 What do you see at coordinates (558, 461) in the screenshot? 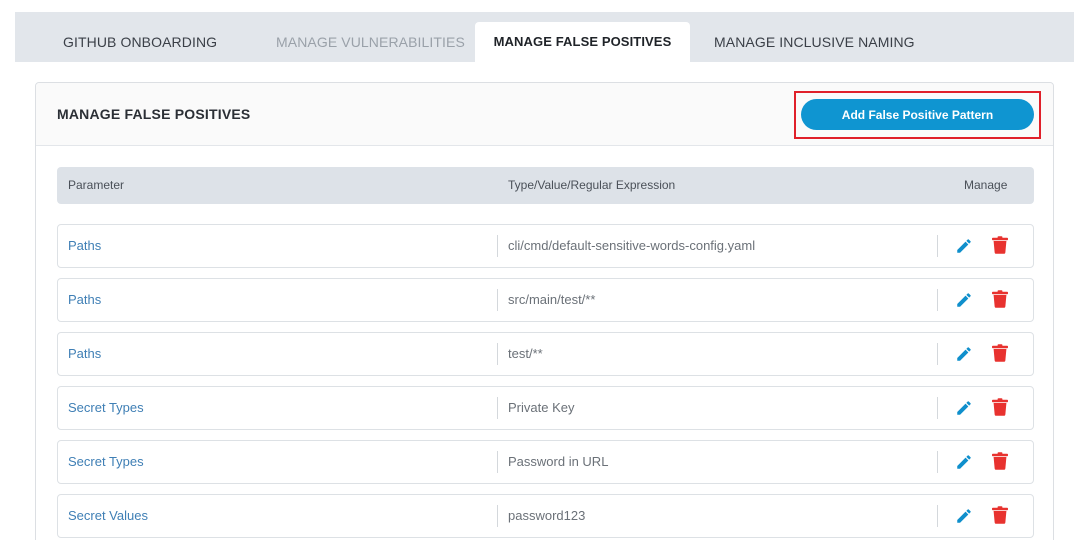
I see `row-value: Password in URL` at bounding box center [558, 461].